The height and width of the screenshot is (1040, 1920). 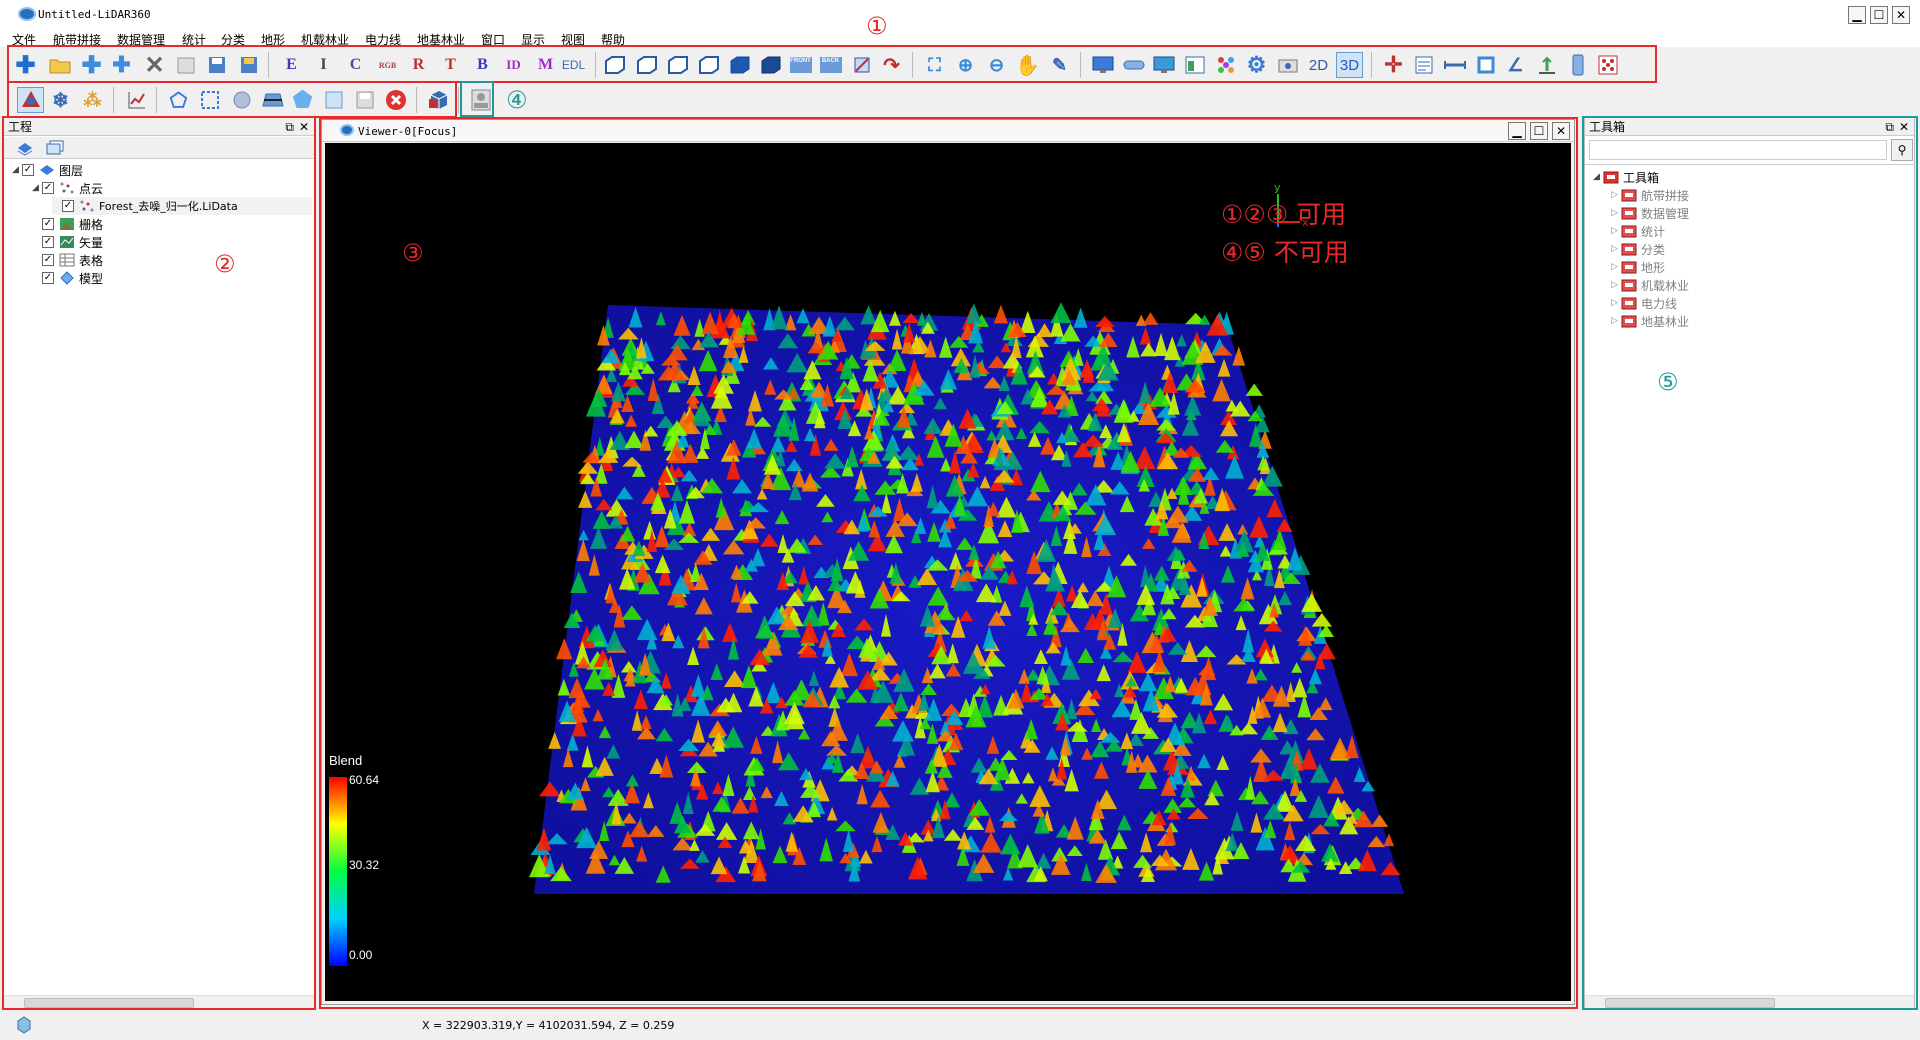 I want to click on close-button: ✕, so click(x=1901, y=15).